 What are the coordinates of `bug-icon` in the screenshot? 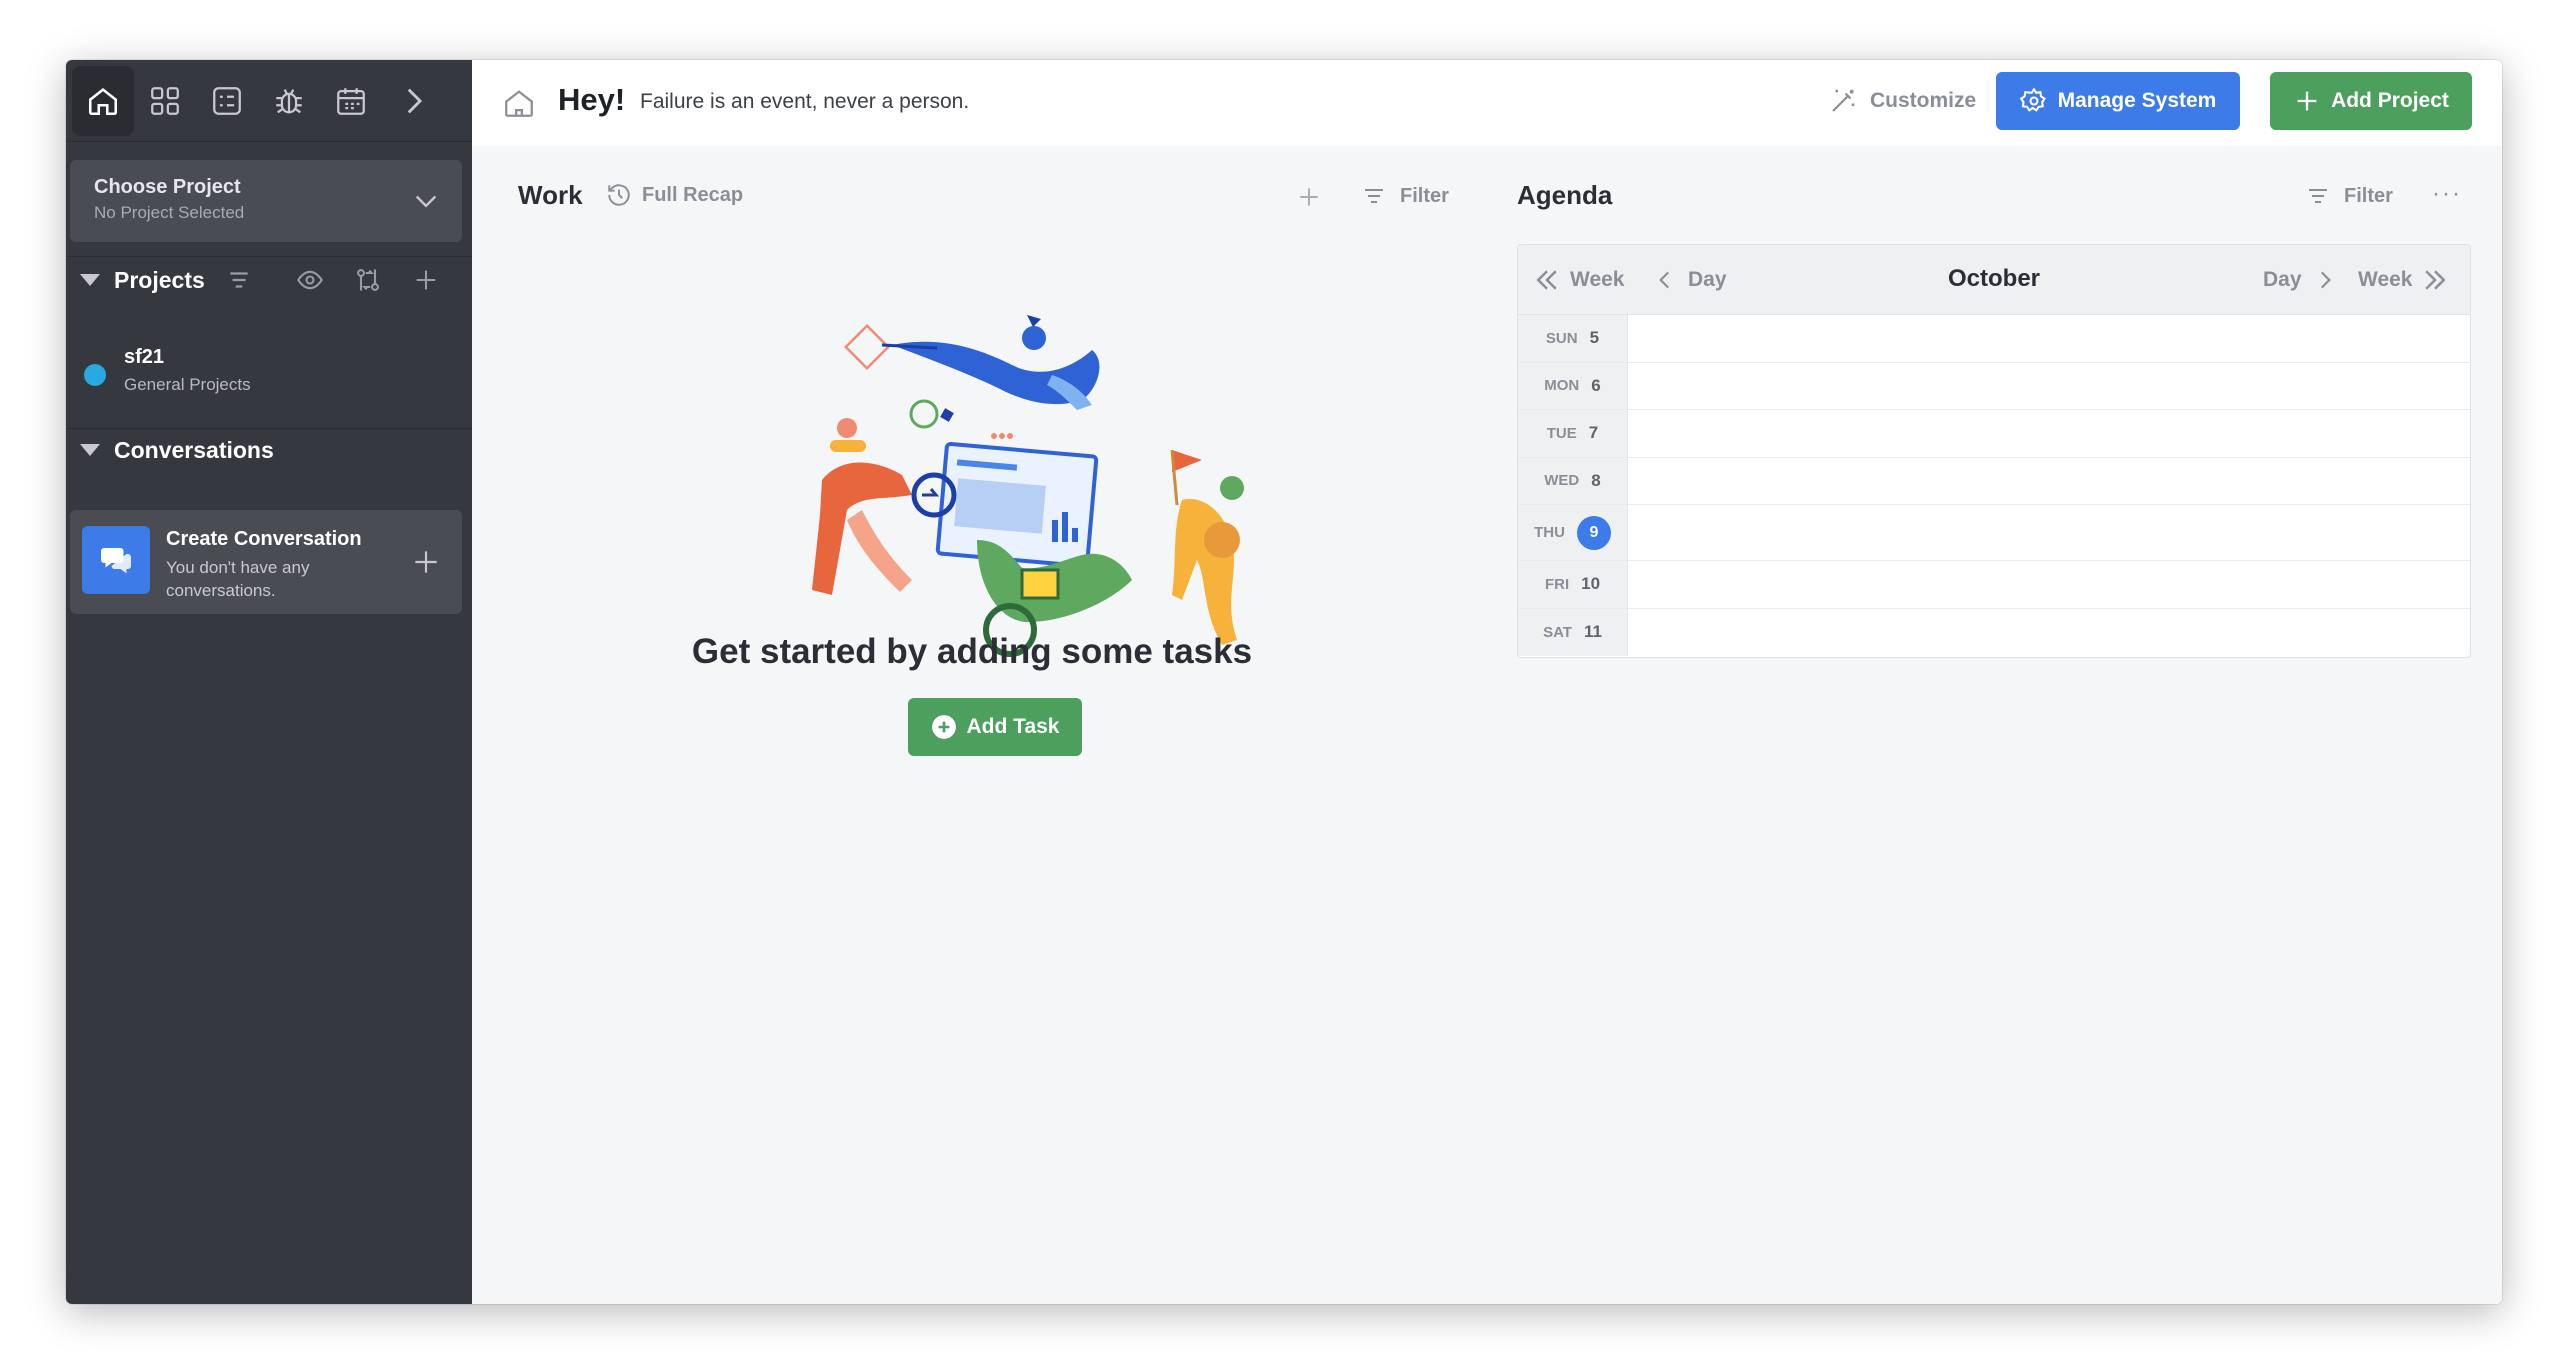 It's located at (289, 100).